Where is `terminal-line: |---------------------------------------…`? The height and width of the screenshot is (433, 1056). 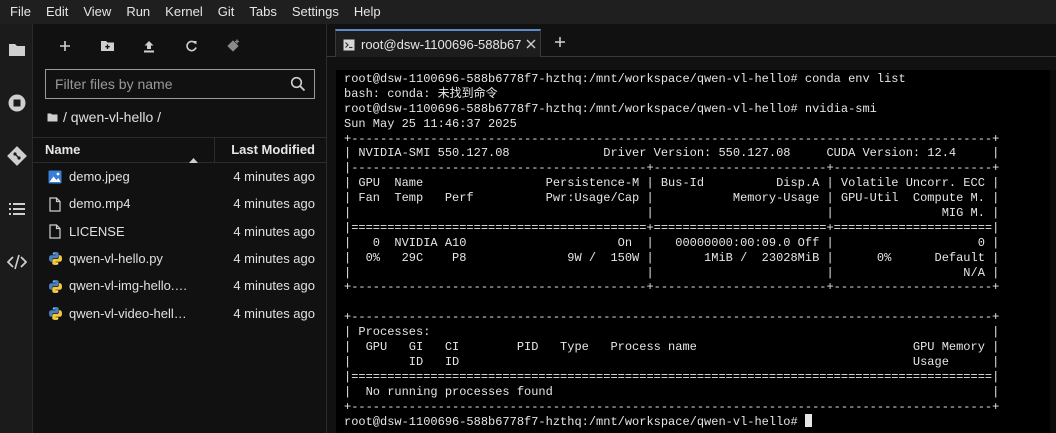
terminal-line: |---------------------------------------… is located at coordinates (672, 168).